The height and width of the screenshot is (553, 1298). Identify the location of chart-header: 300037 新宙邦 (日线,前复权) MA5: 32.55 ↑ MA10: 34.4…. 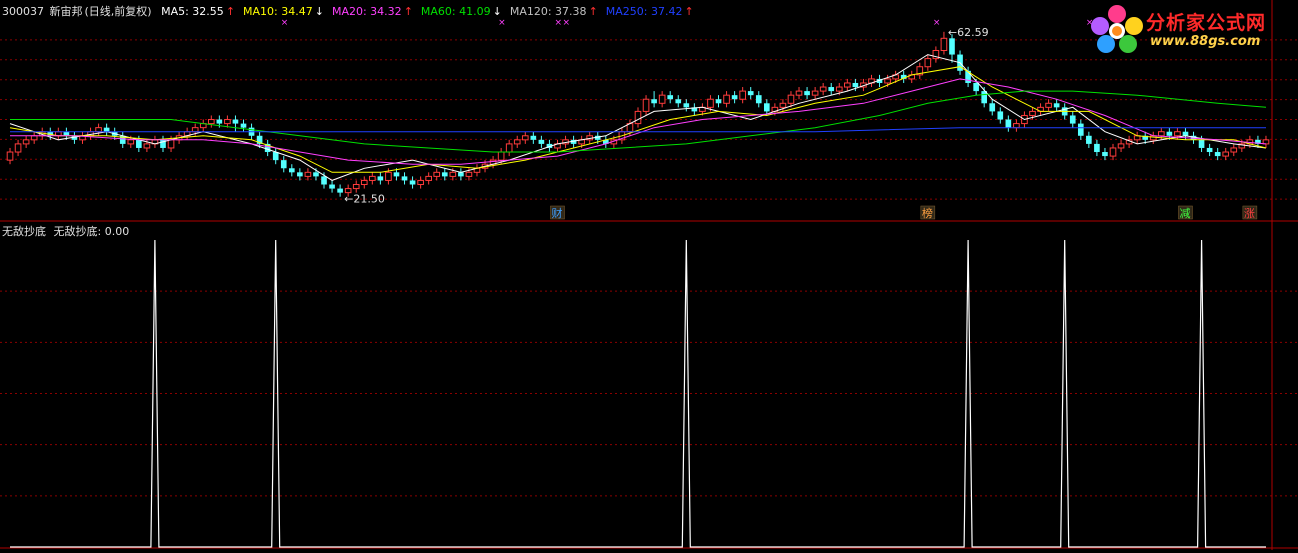
(351, 11).